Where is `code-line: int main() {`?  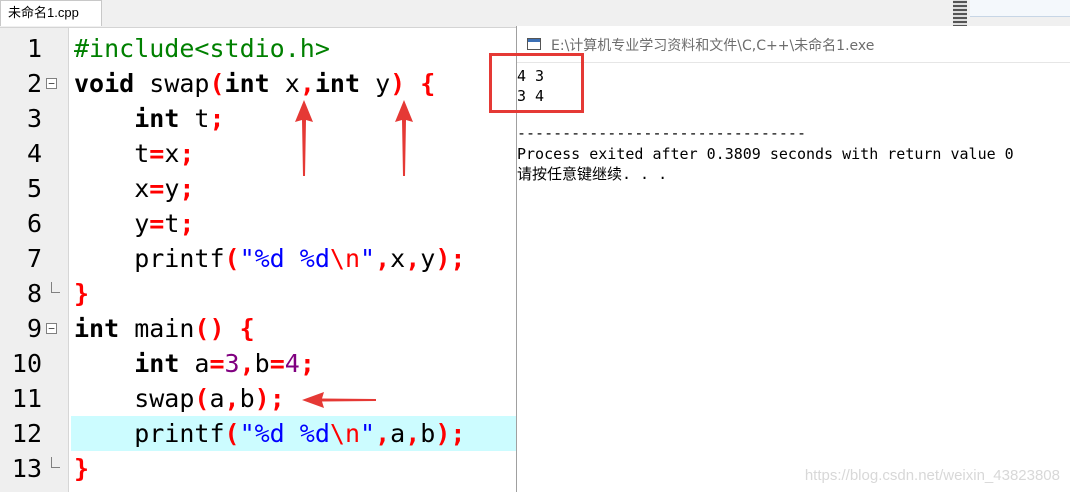
code-line: int main() { is located at coordinates (164, 328).